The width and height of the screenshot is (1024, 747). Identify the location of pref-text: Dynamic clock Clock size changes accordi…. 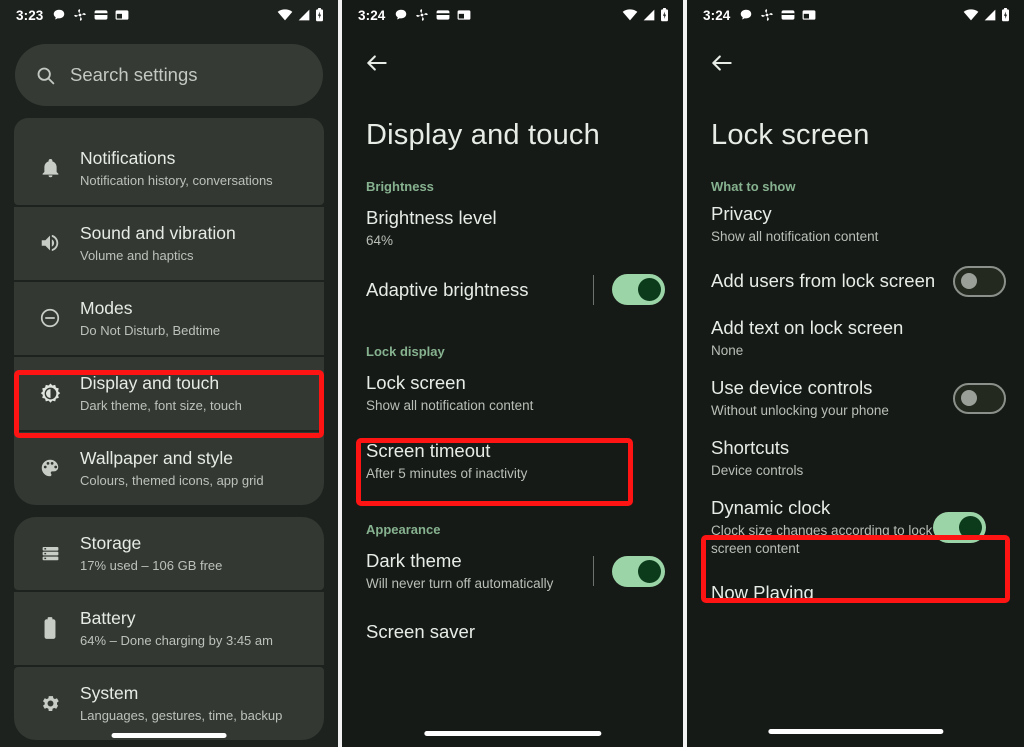
(822, 527).